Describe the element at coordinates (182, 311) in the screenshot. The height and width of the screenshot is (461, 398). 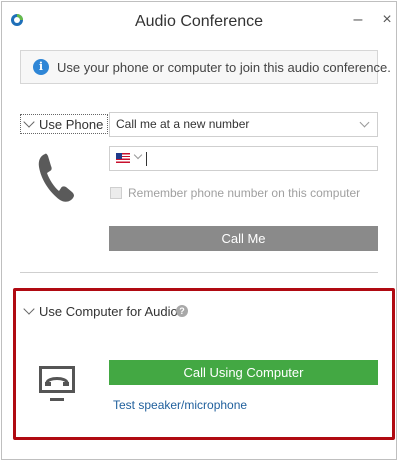
I see `help-icon: ?` at that location.